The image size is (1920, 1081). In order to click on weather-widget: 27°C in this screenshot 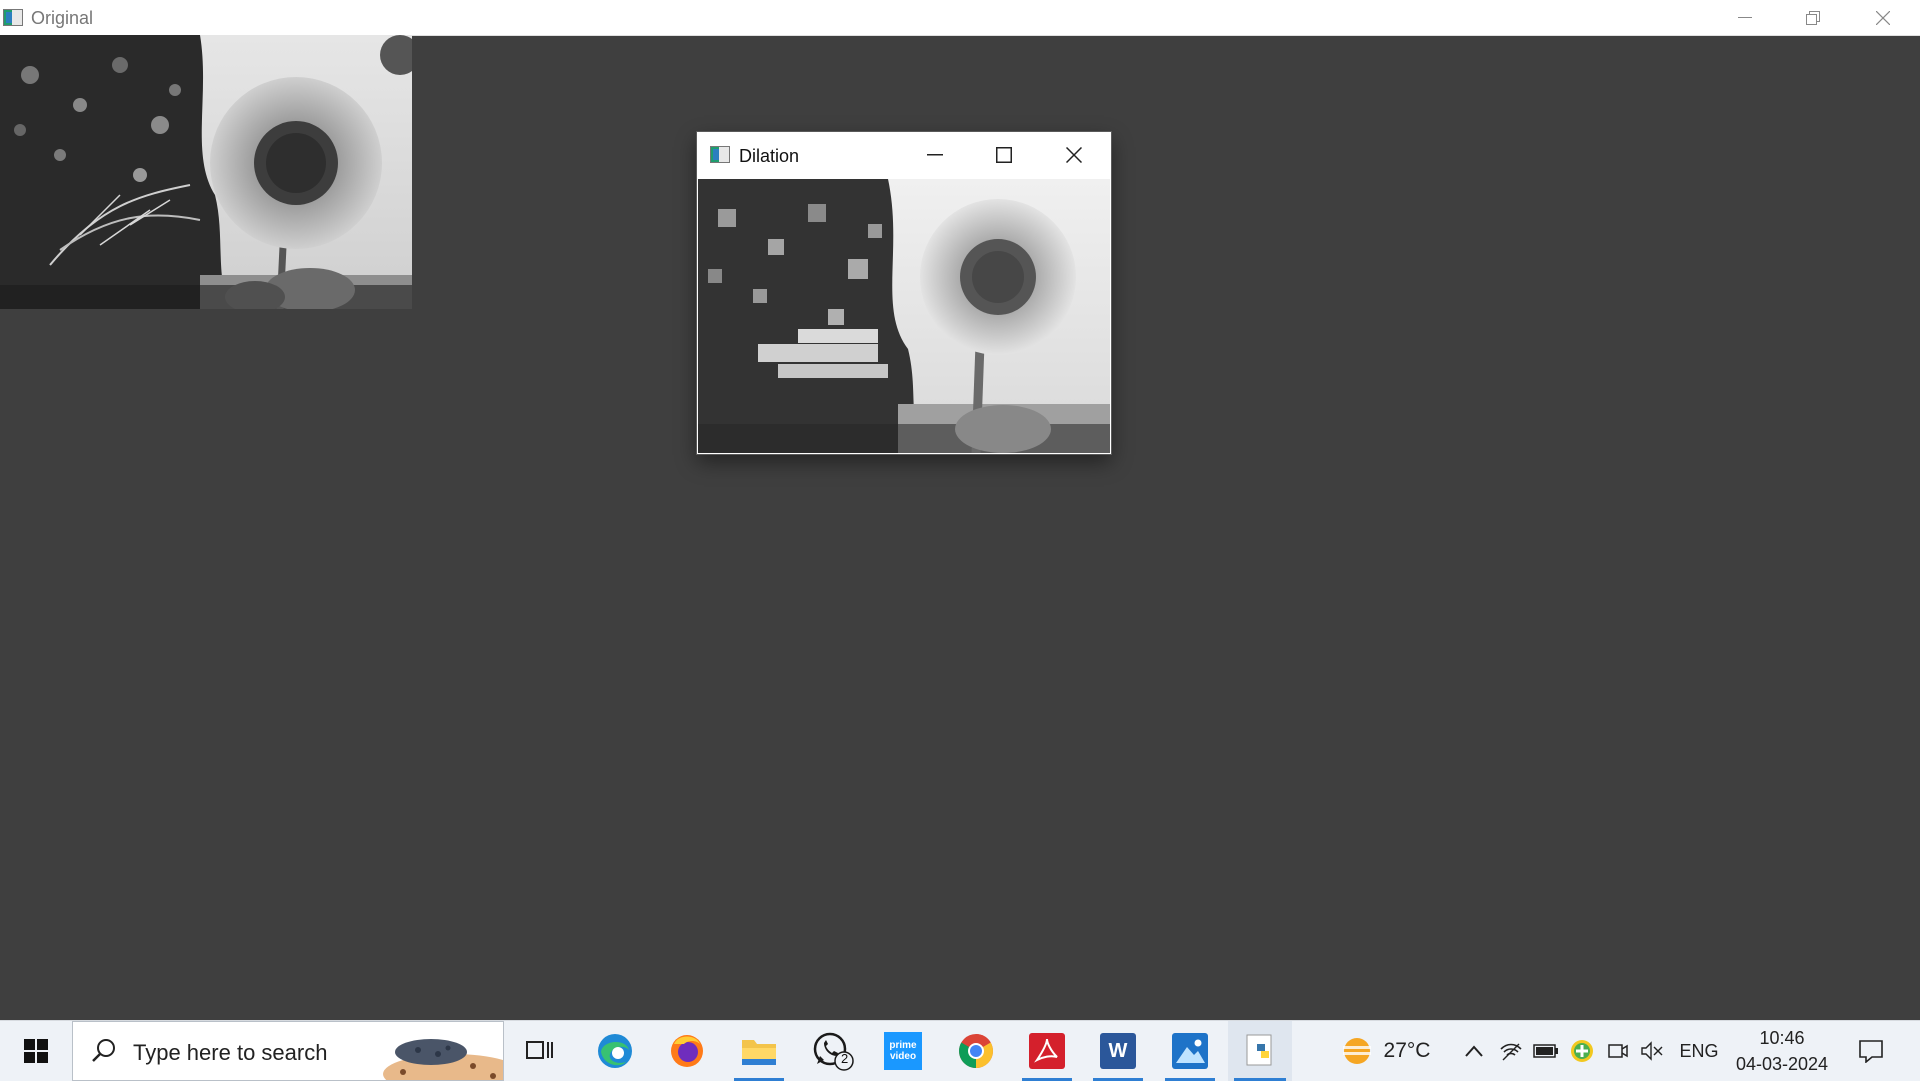, I will do `click(1385, 1051)`.